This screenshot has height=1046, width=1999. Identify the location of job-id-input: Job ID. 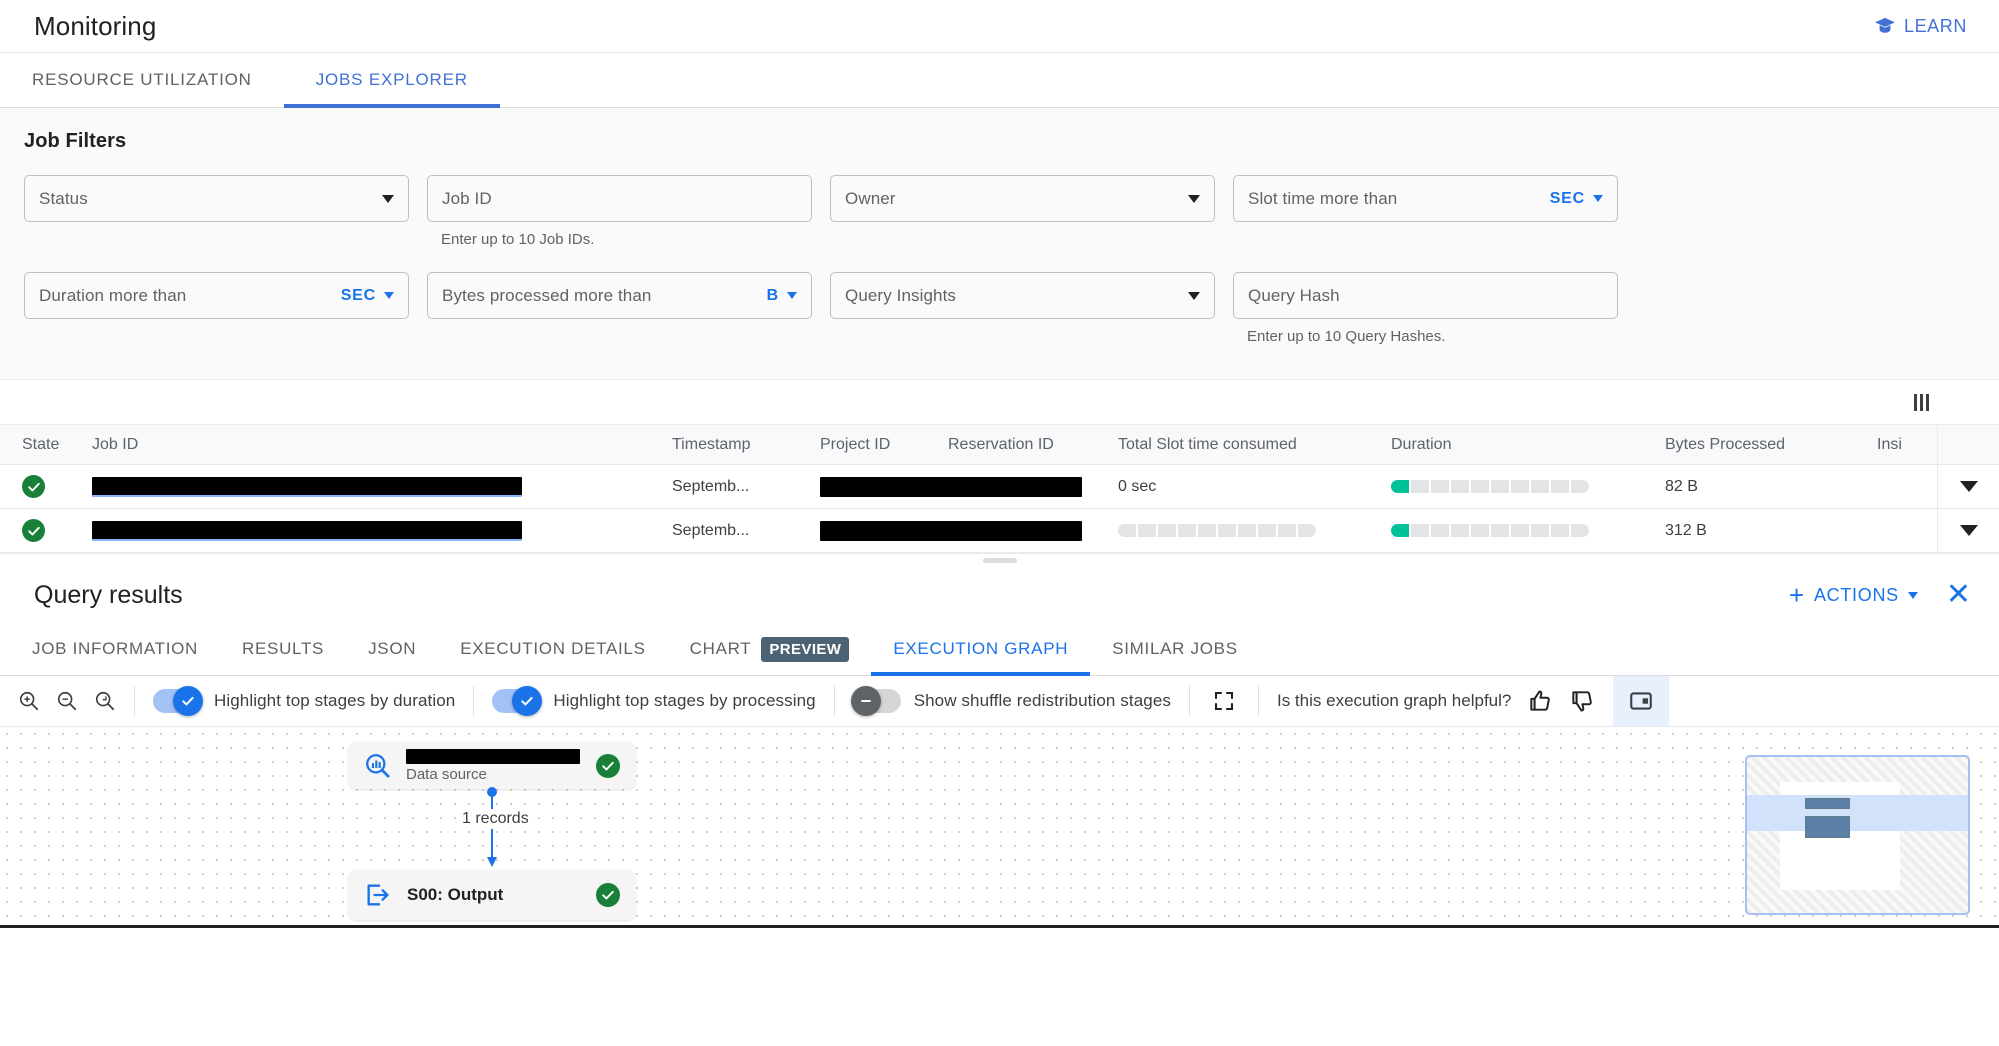
(619, 198).